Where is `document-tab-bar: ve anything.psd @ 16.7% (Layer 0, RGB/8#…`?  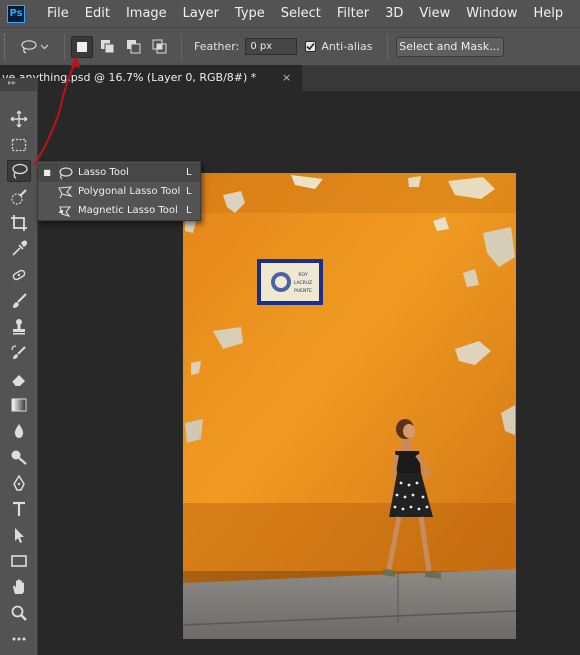
document-tab-bar: ve anything.psd @ 16.7% (Layer 0, RGB/8#… is located at coordinates (290, 78).